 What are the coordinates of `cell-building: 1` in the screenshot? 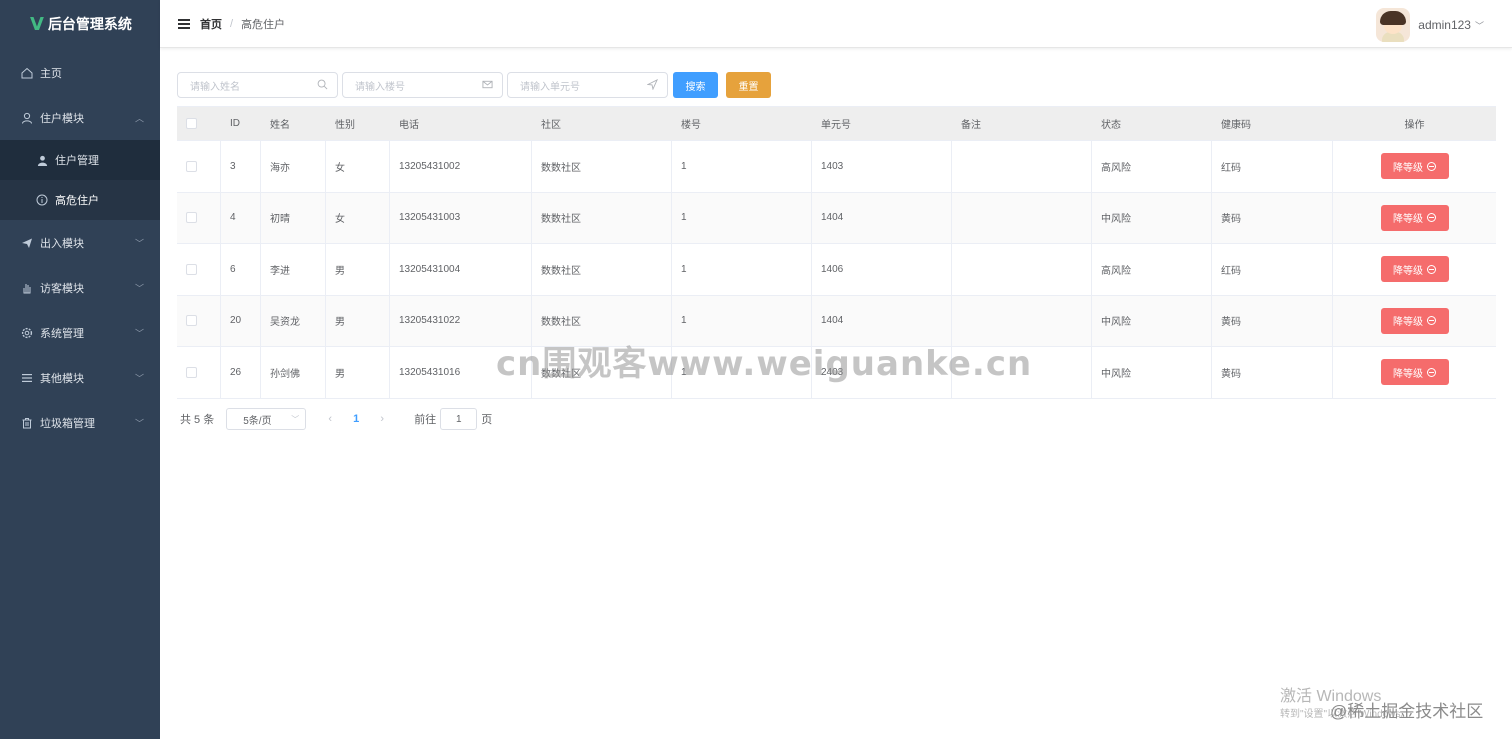 It's located at (742, 269).